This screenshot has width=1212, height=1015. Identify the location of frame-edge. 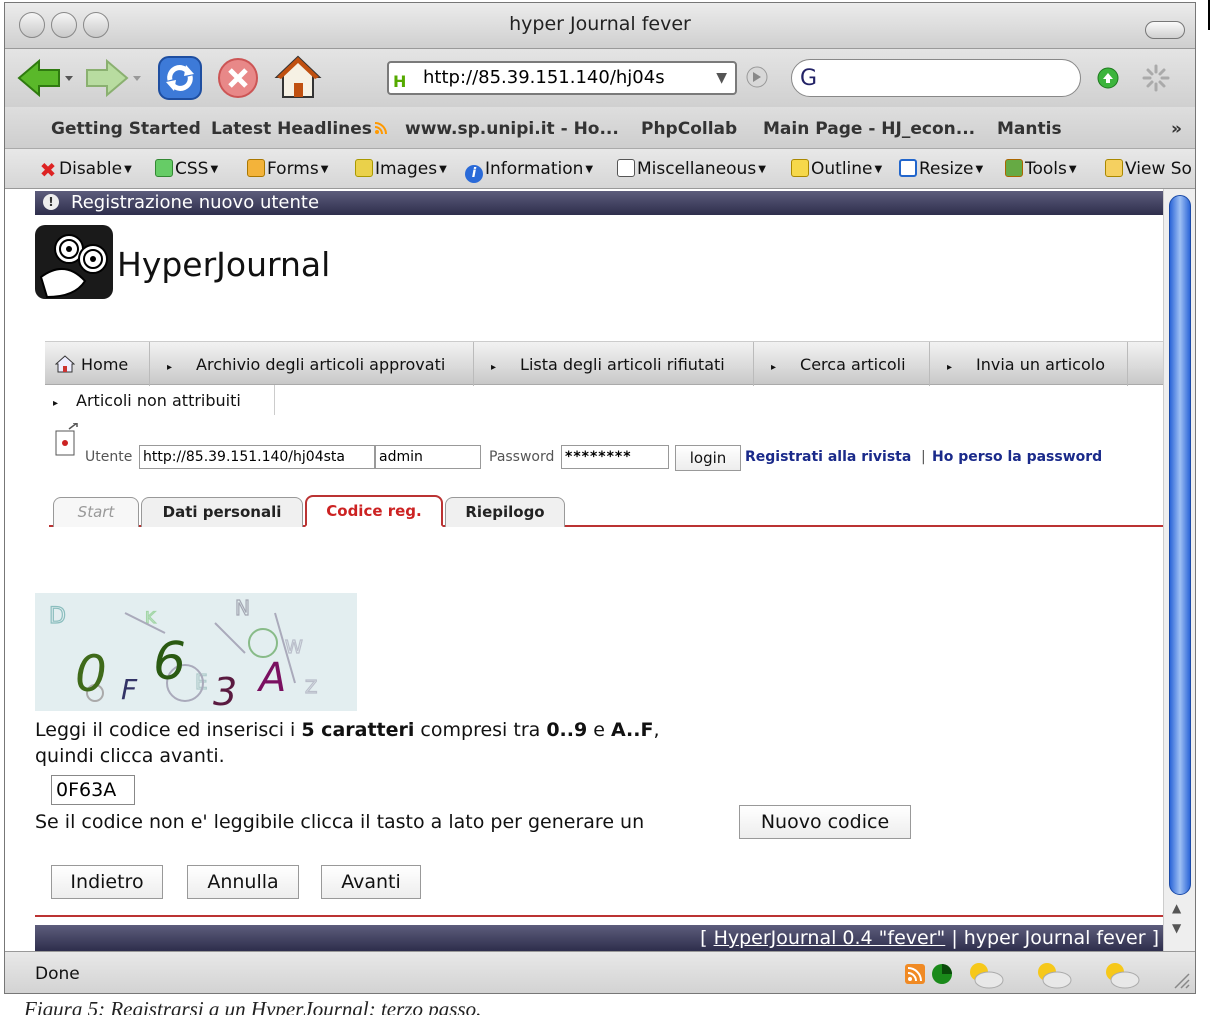
(1209, 15).